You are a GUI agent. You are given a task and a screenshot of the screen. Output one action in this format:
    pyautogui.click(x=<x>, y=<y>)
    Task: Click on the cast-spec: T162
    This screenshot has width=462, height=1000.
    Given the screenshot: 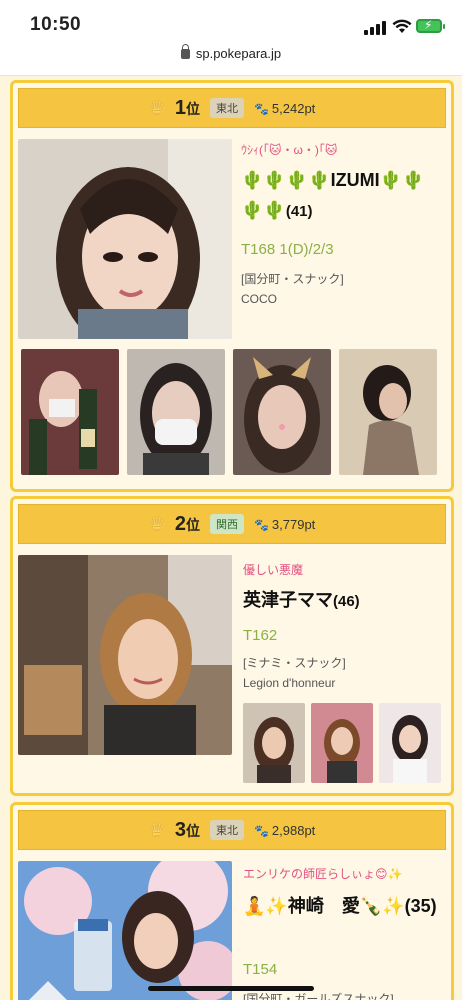 What is the action you would take?
    pyautogui.click(x=260, y=635)
    